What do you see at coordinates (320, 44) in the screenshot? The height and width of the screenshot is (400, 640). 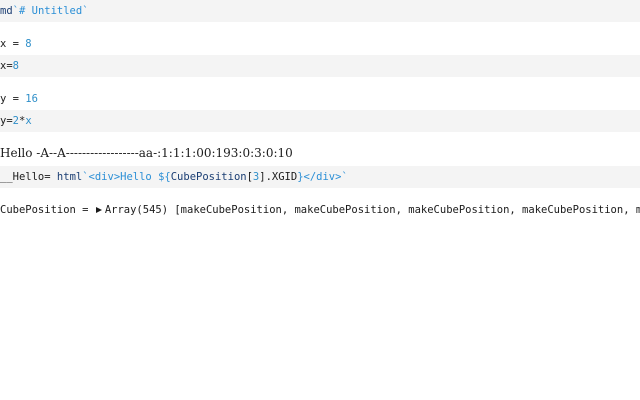 I see `output-x: x = 8` at bounding box center [320, 44].